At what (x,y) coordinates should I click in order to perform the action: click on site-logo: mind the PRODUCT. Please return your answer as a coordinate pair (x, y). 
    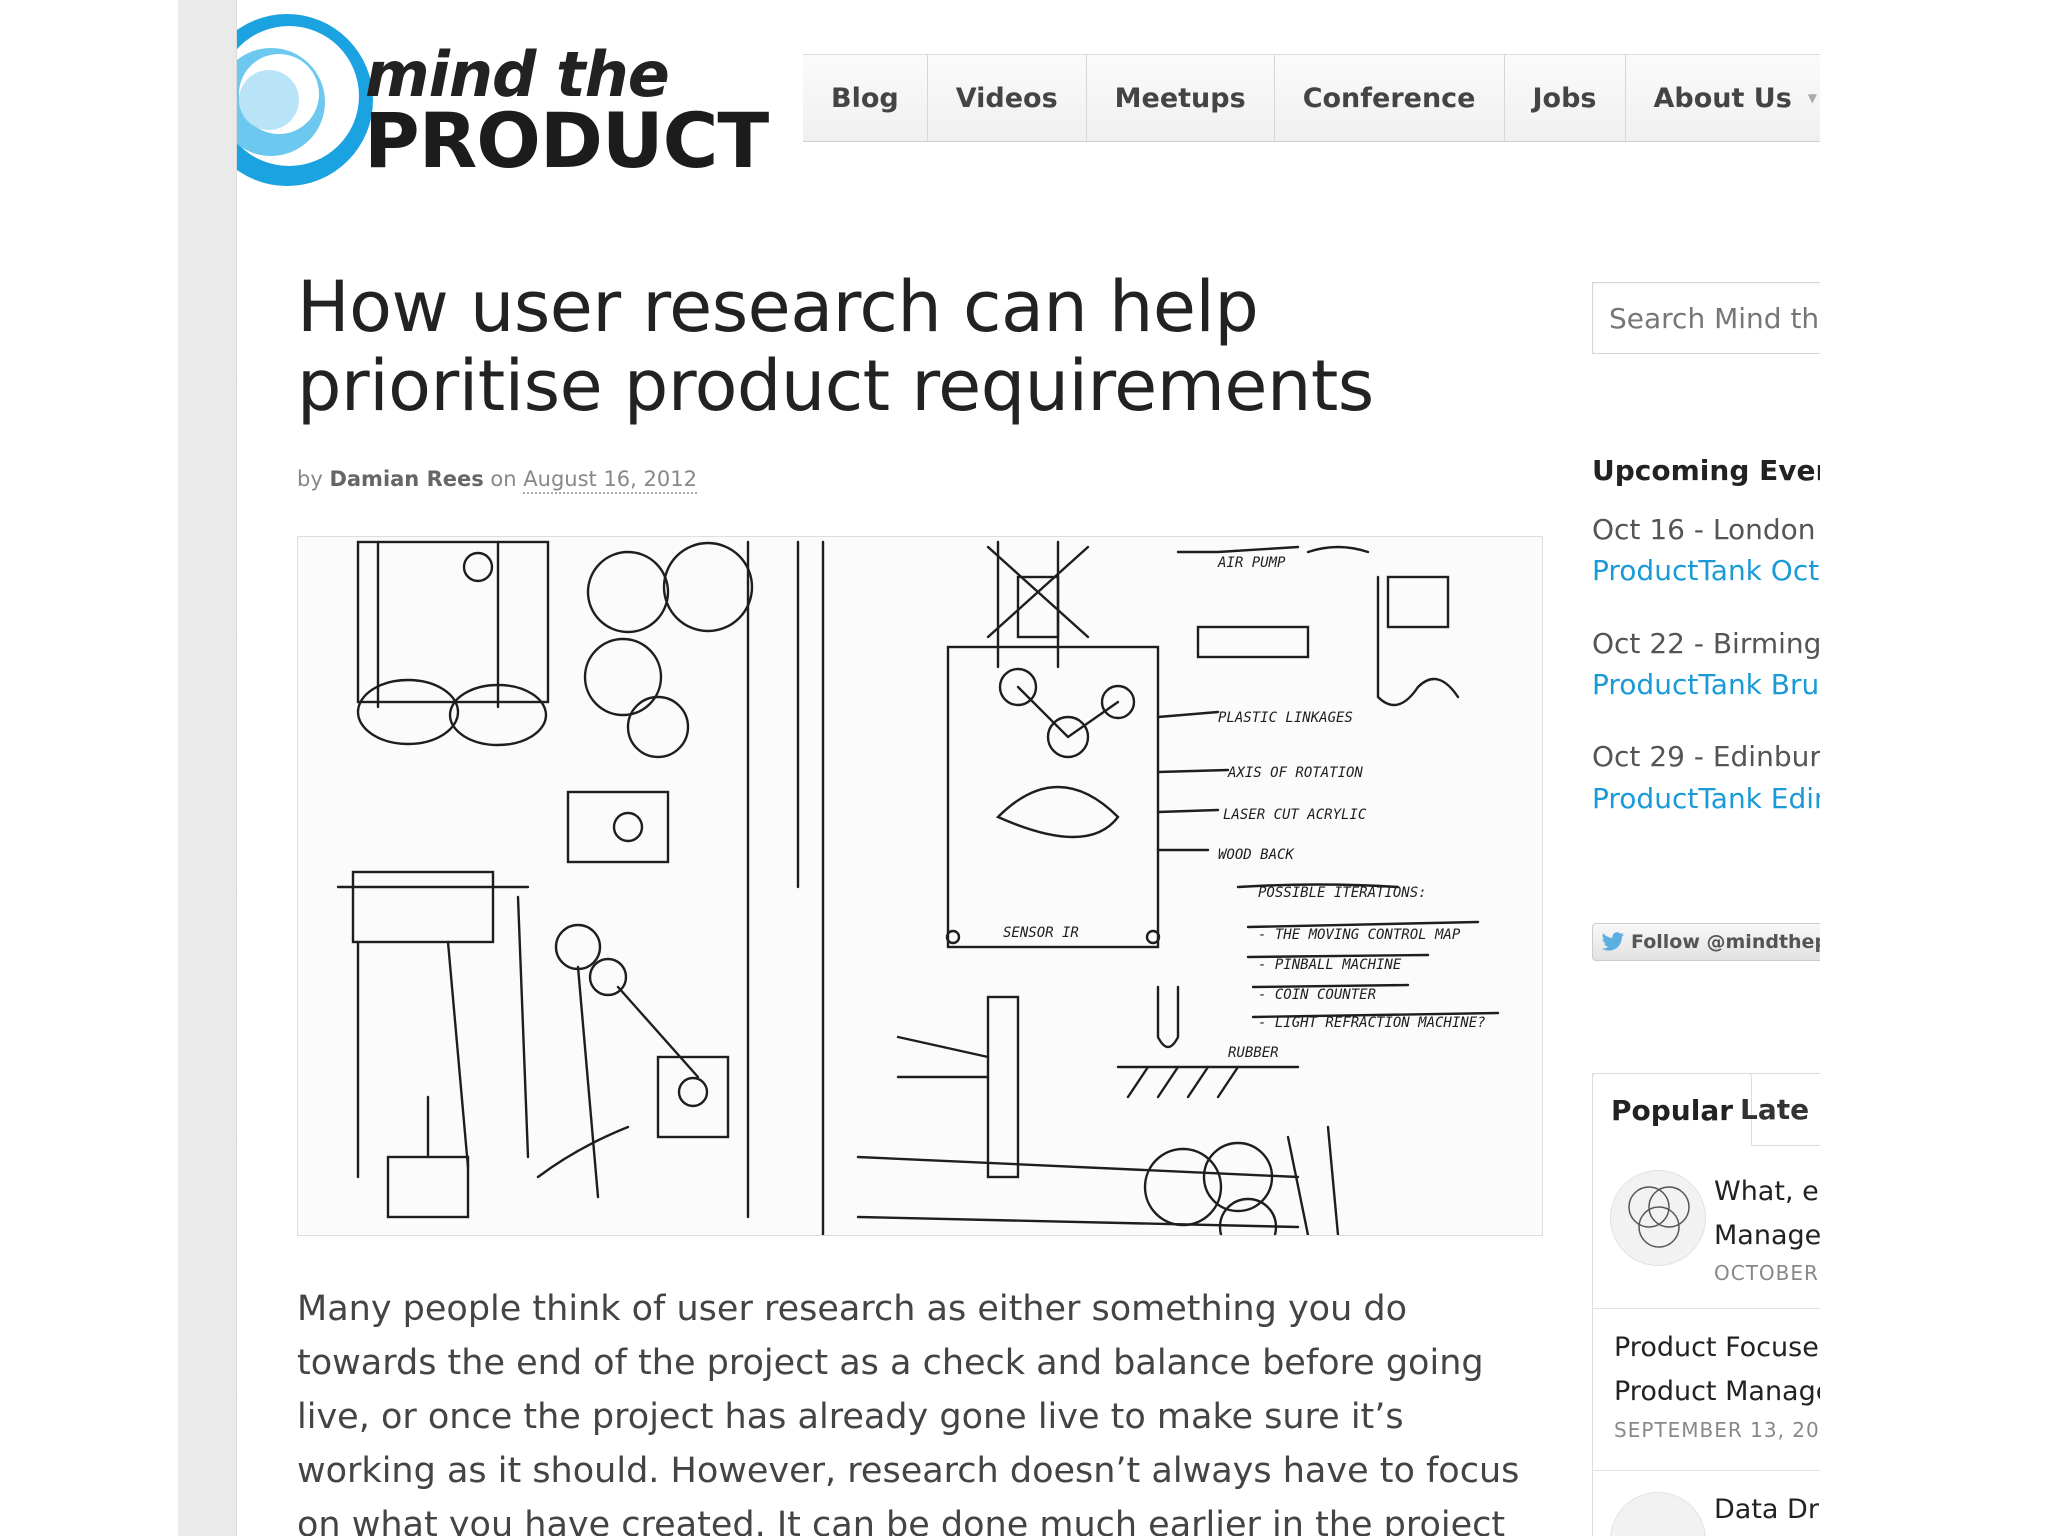
    Looking at the image, I should click on (503, 100).